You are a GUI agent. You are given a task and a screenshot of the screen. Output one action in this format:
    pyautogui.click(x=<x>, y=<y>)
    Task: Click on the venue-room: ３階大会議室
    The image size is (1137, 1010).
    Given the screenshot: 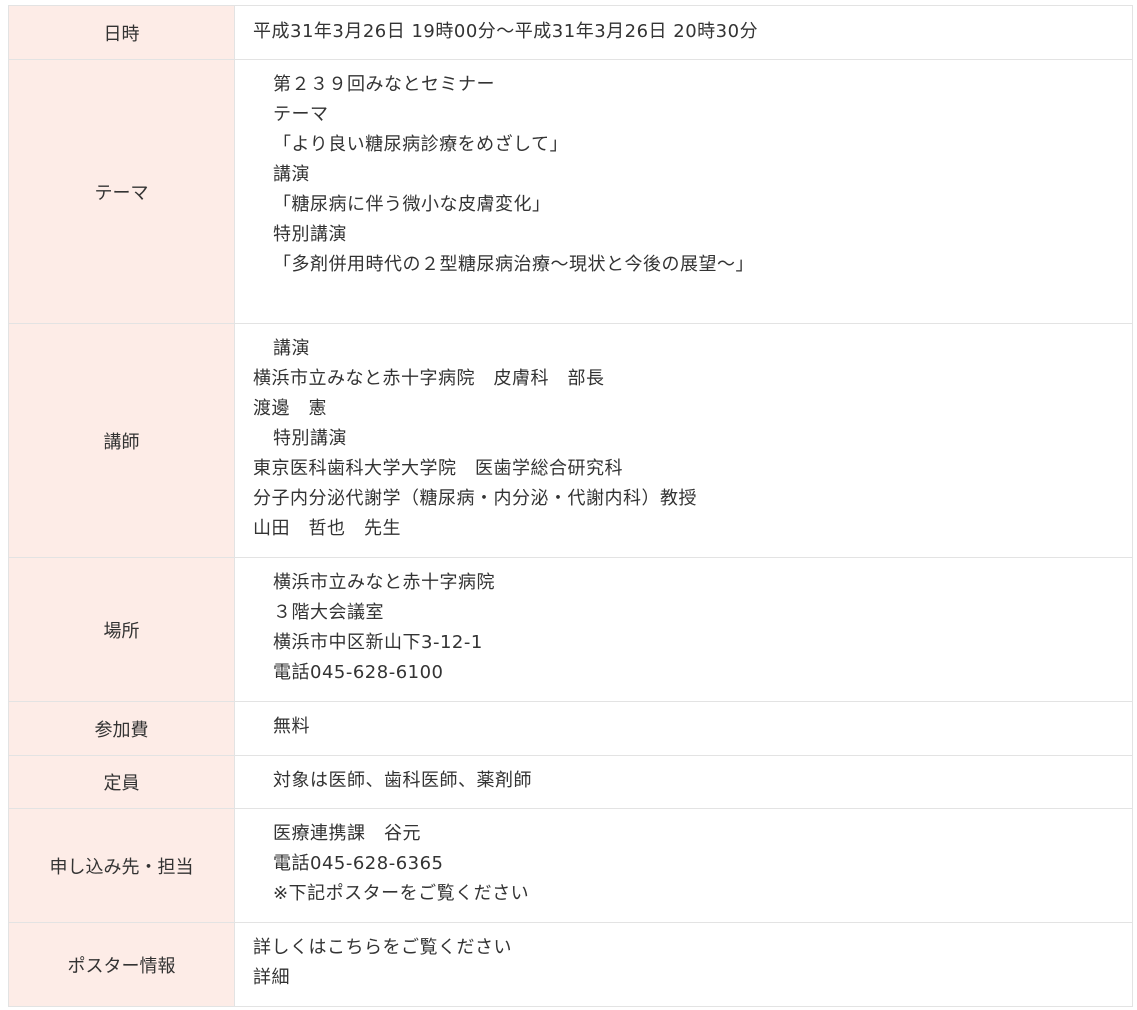 What is the action you would take?
    pyautogui.click(x=328, y=612)
    